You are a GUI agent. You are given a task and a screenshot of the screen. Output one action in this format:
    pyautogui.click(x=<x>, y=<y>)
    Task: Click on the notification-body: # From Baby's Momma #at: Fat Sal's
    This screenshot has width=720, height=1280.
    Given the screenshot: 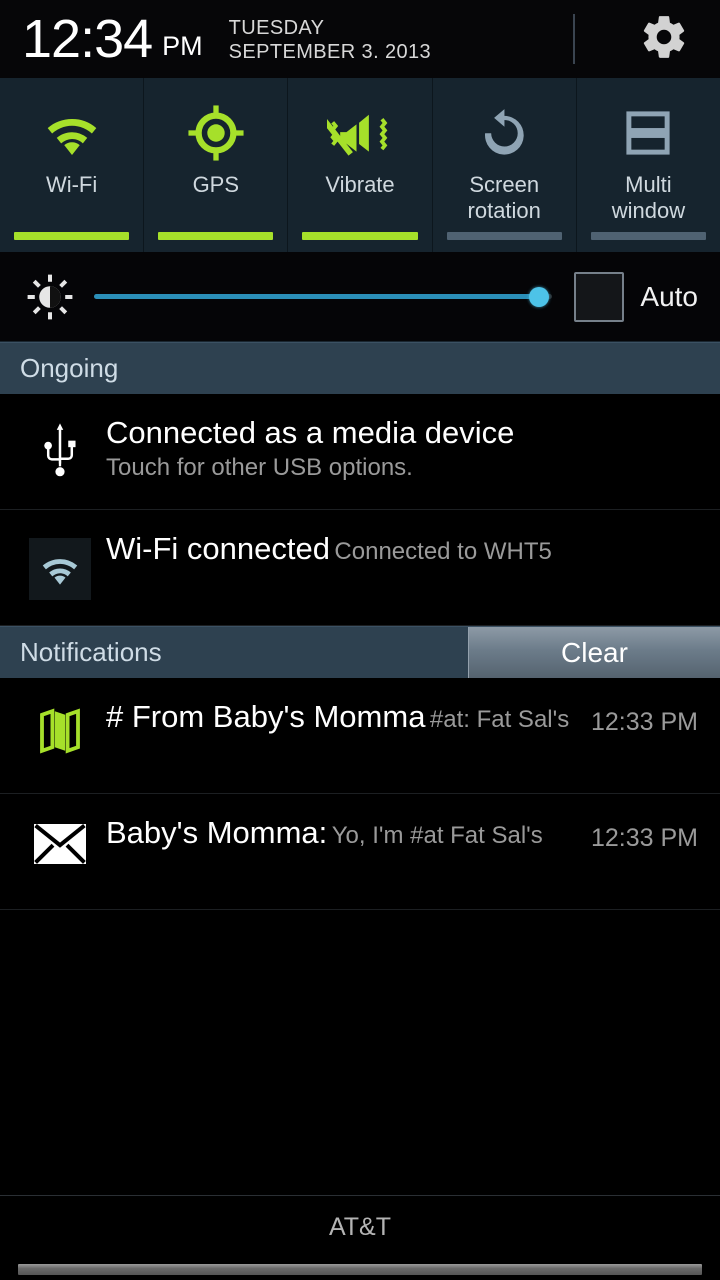 What is the action you would take?
    pyautogui.click(x=339, y=717)
    